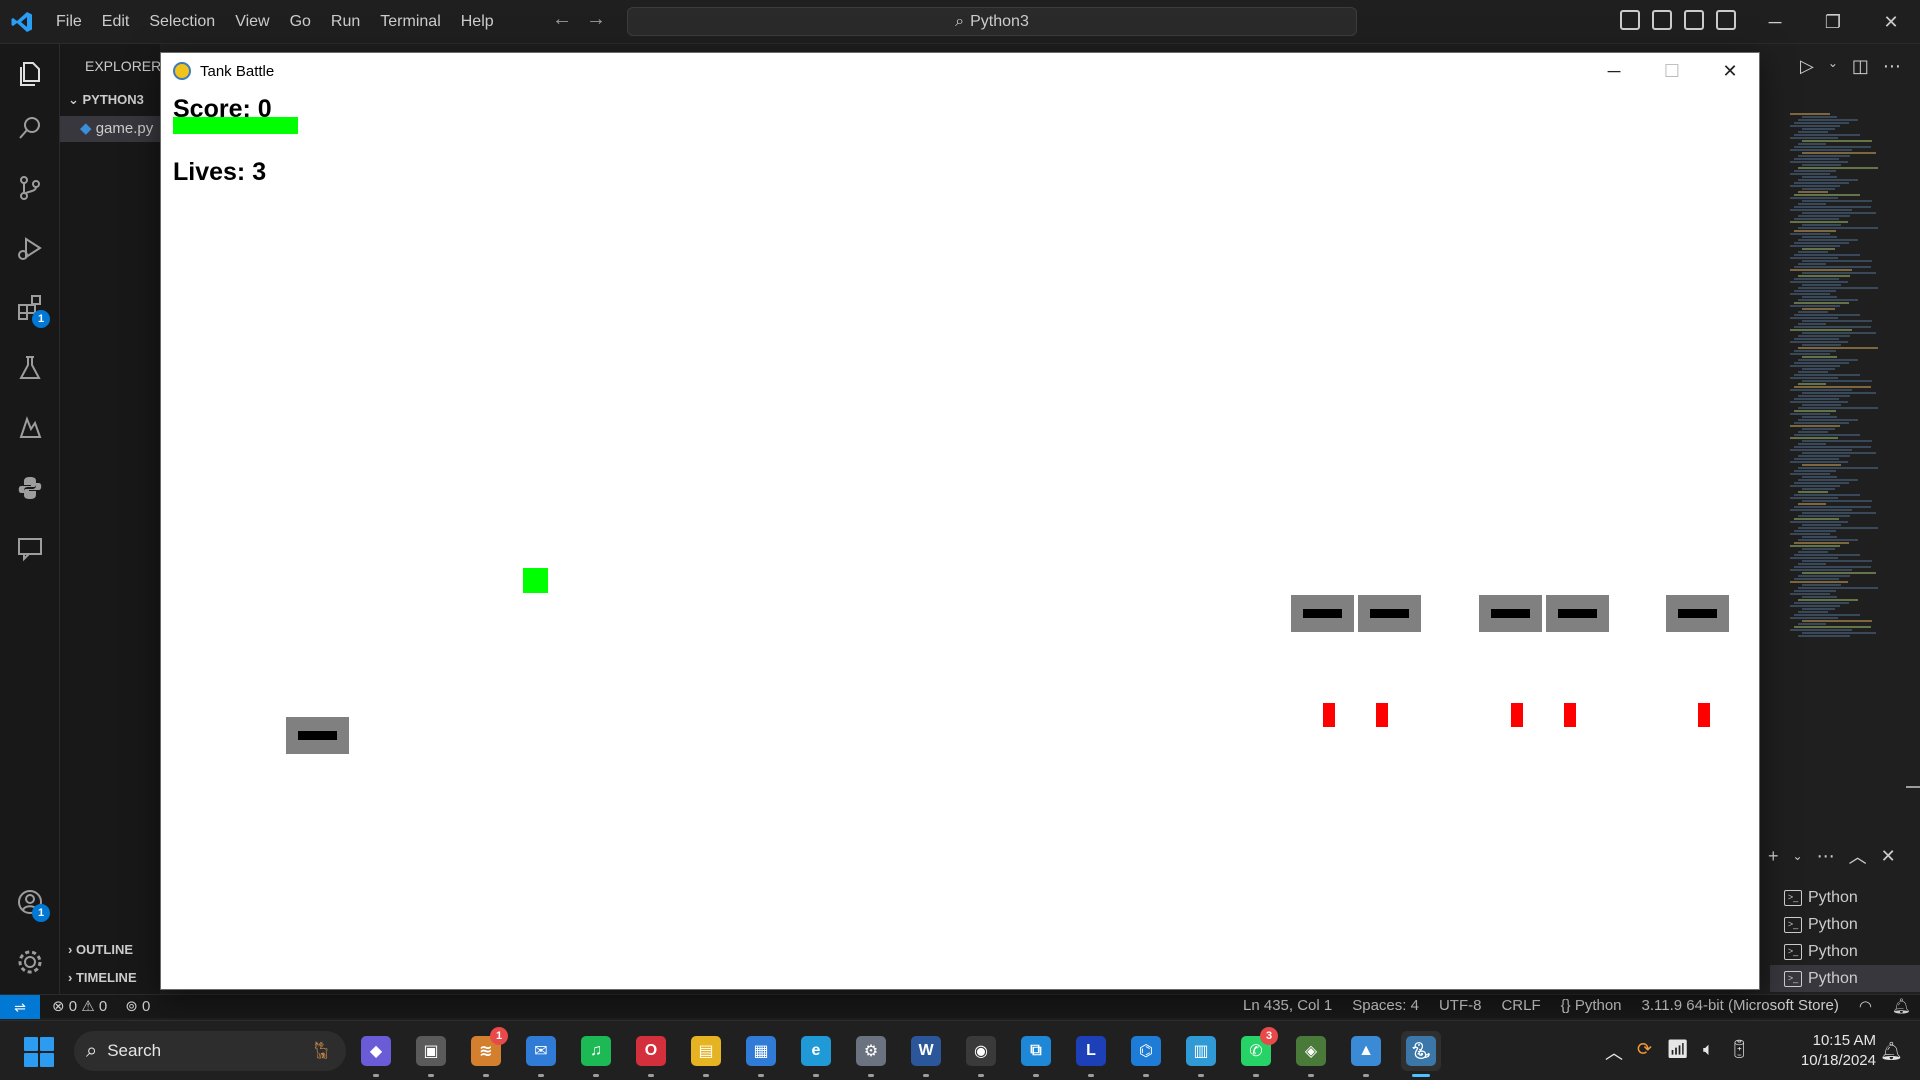 This screenshot has width=1920, height=1080. I want to click on minimap, so click(1850, 462).